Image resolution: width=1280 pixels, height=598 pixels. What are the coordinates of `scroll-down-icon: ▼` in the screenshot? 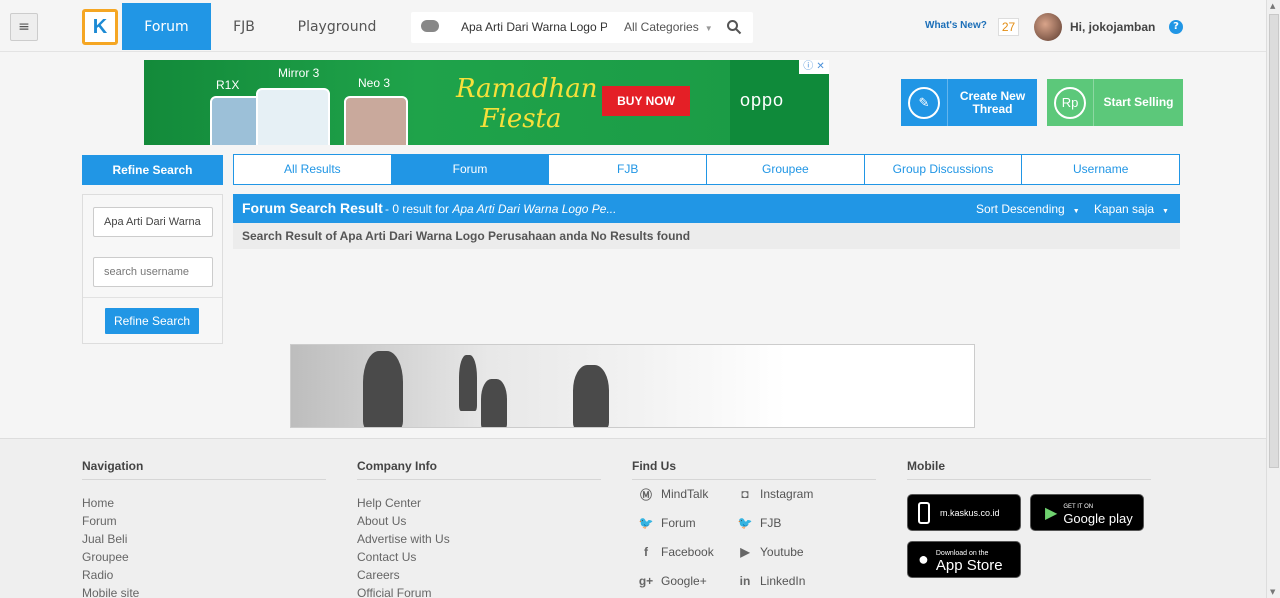 It's located at (1272, 592).